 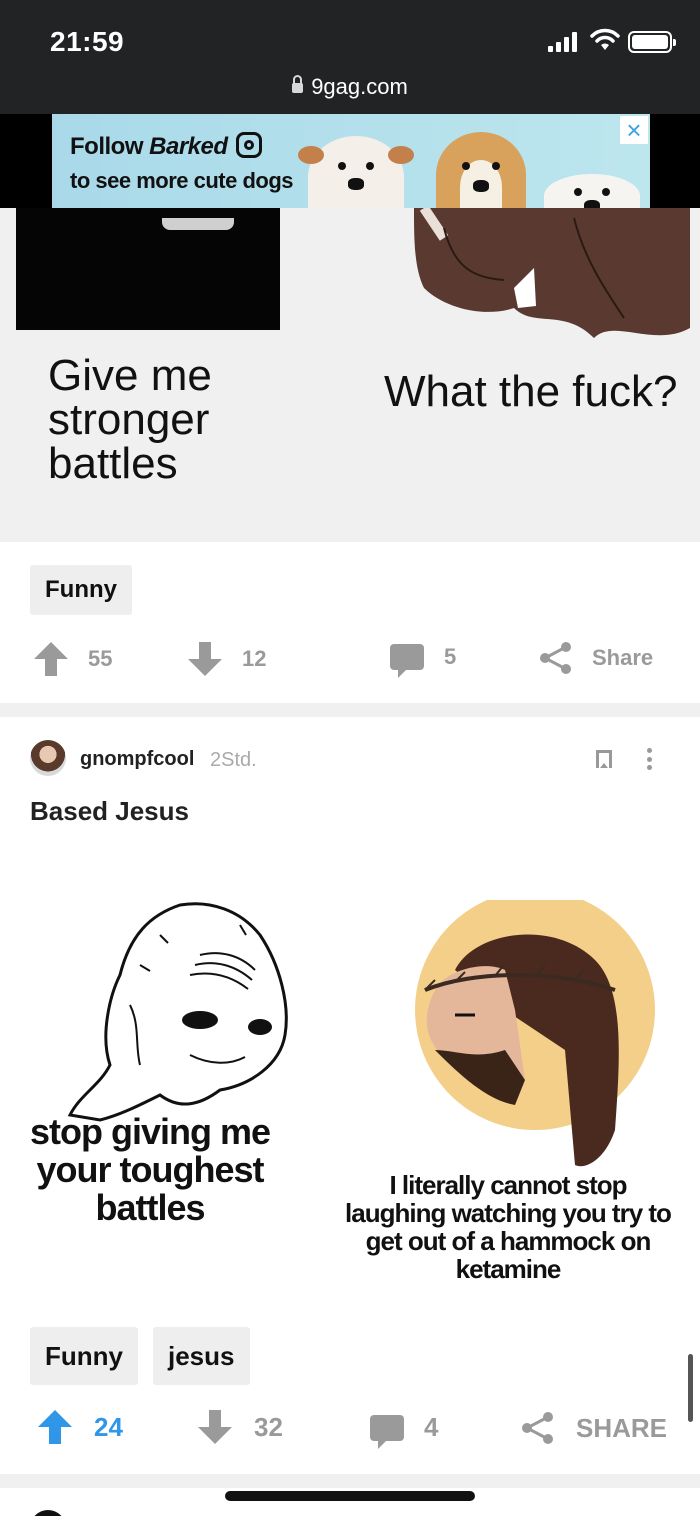 What do you see at coordinates (649, 759) in the screenshot?
I see `more-options-icon` at bounding box center [649, 759].